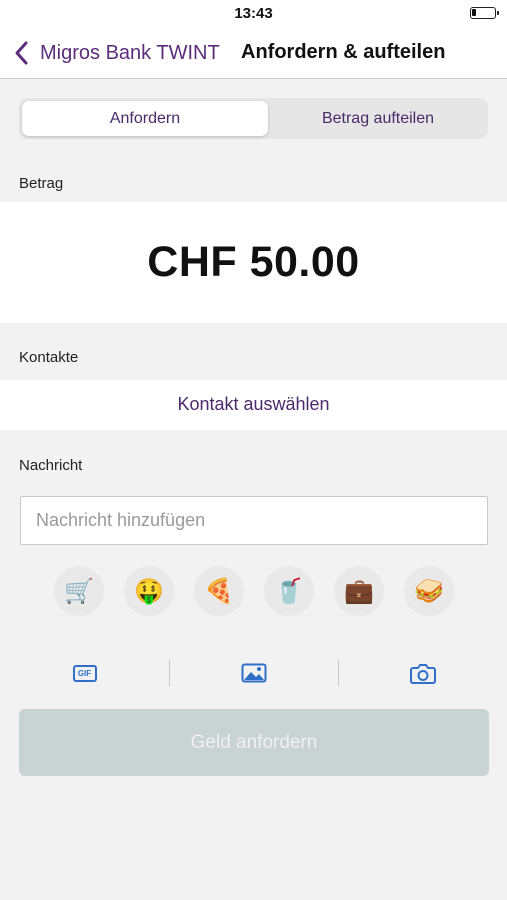 This screenshot has width=507, height=900. I want to click on message-label: Nachricht, so click(51, 465).